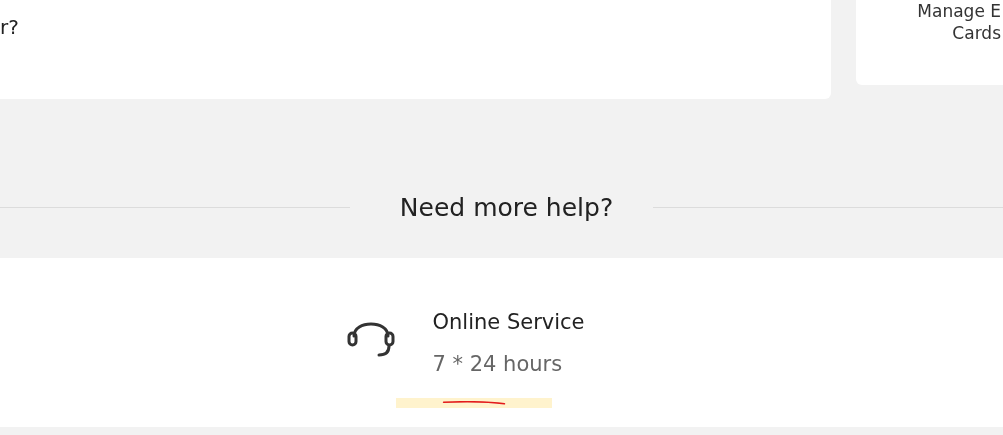 The width and height of the screenshot is (1003, 435). I want to click on question-text: r?, so click(9, 27).